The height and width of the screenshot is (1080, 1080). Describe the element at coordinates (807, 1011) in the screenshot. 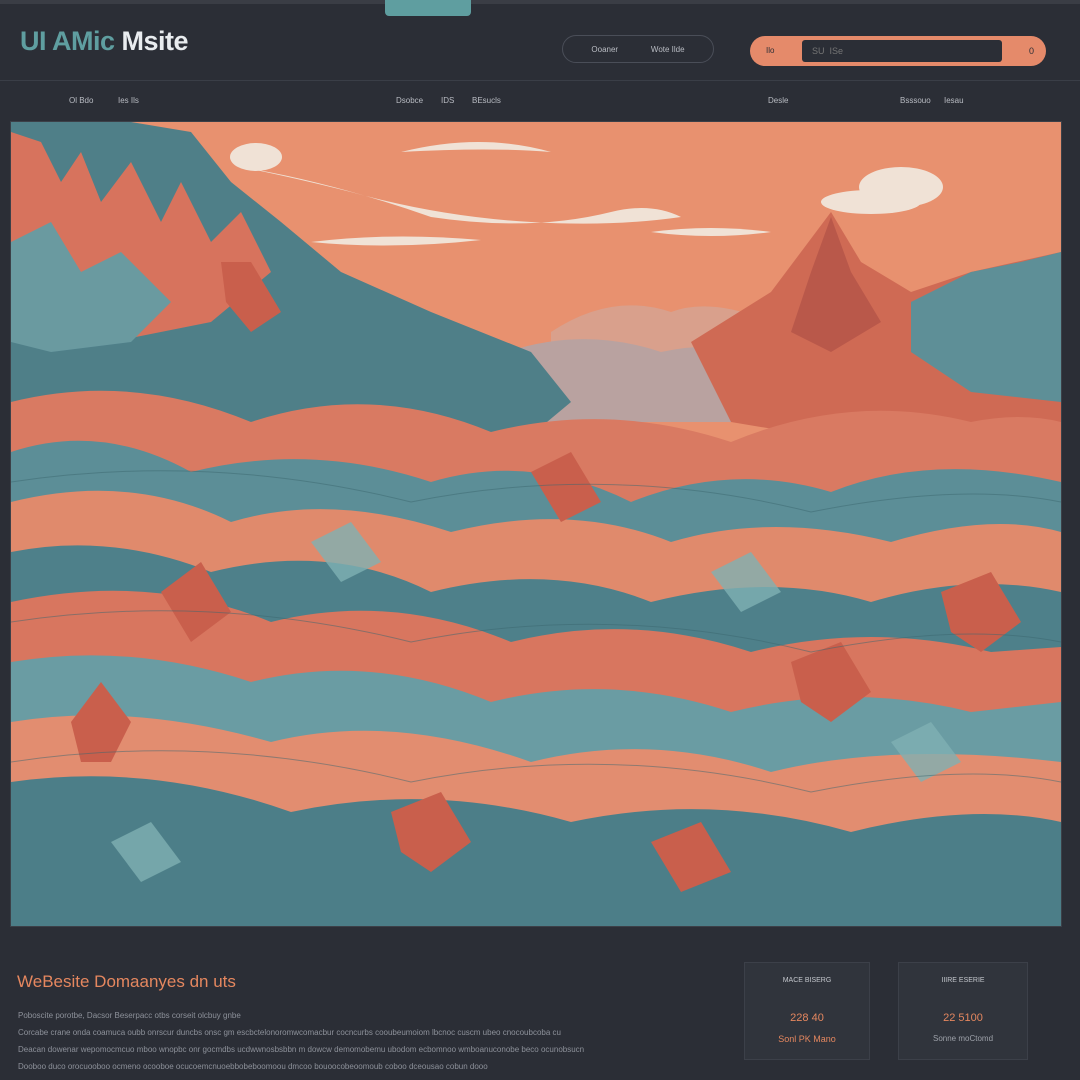

I see `stat-card: MACE BISERG 228 40 Sonl PK Mano` at that location.